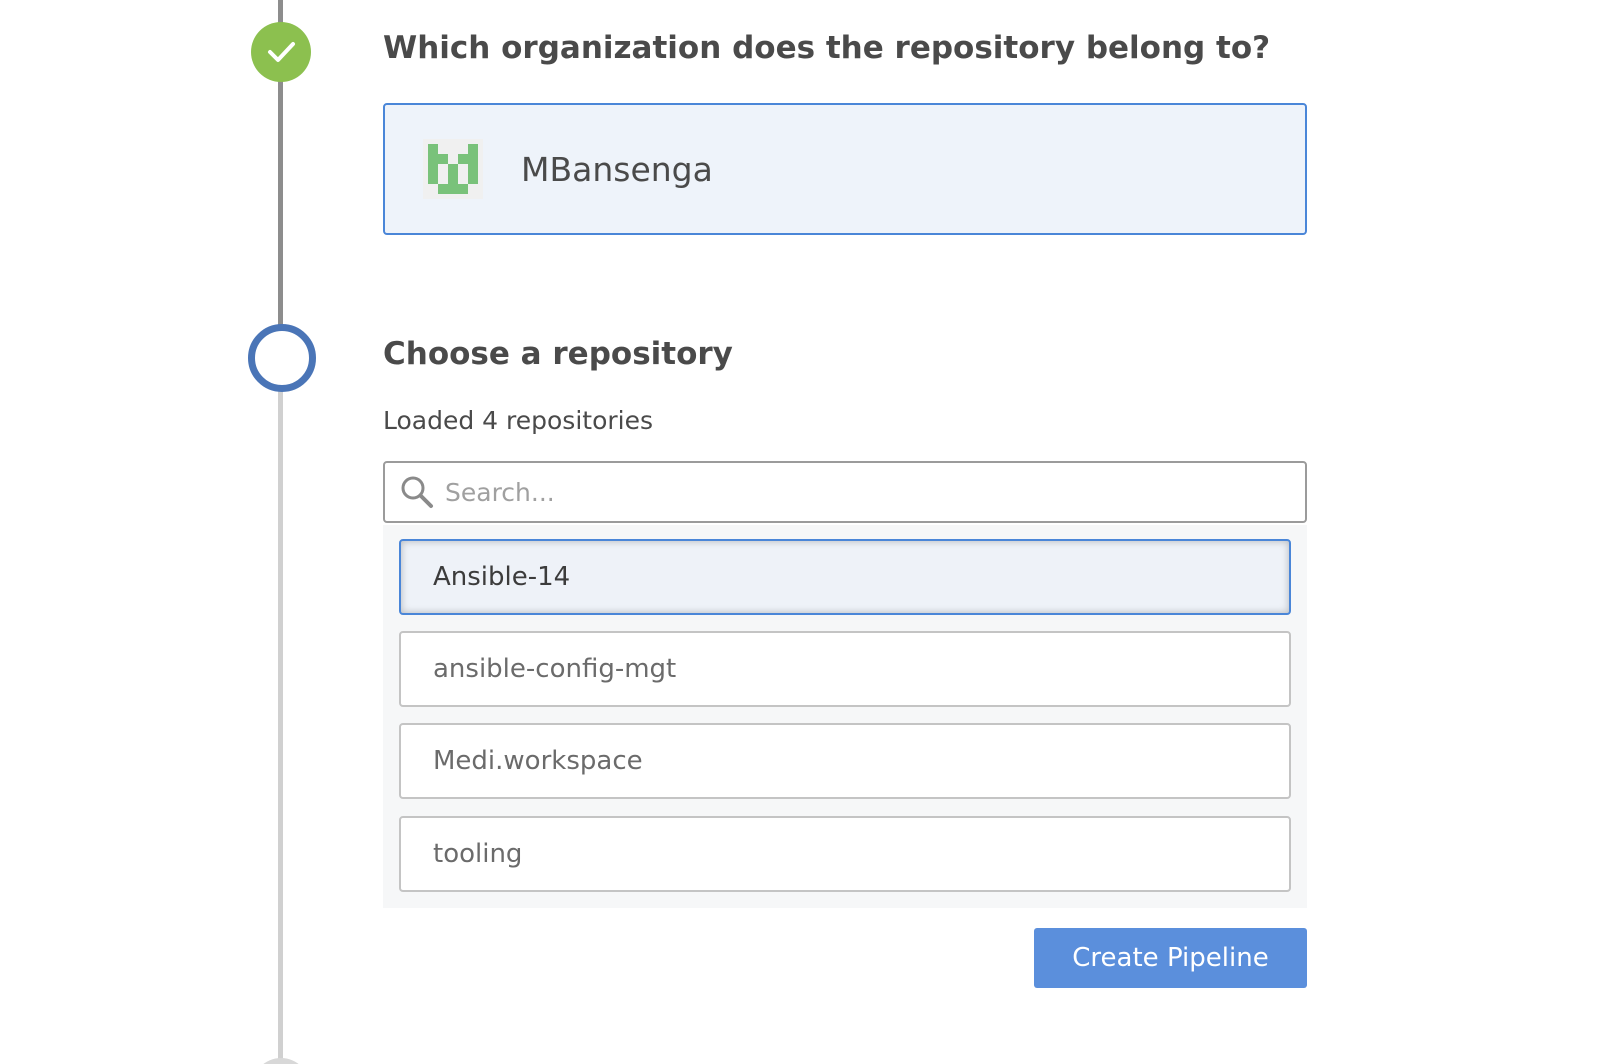 Image resolution: width=1610 pixels, height=1064 pixels. I want to click on organization-name: MBansenga, so click(617, 169).